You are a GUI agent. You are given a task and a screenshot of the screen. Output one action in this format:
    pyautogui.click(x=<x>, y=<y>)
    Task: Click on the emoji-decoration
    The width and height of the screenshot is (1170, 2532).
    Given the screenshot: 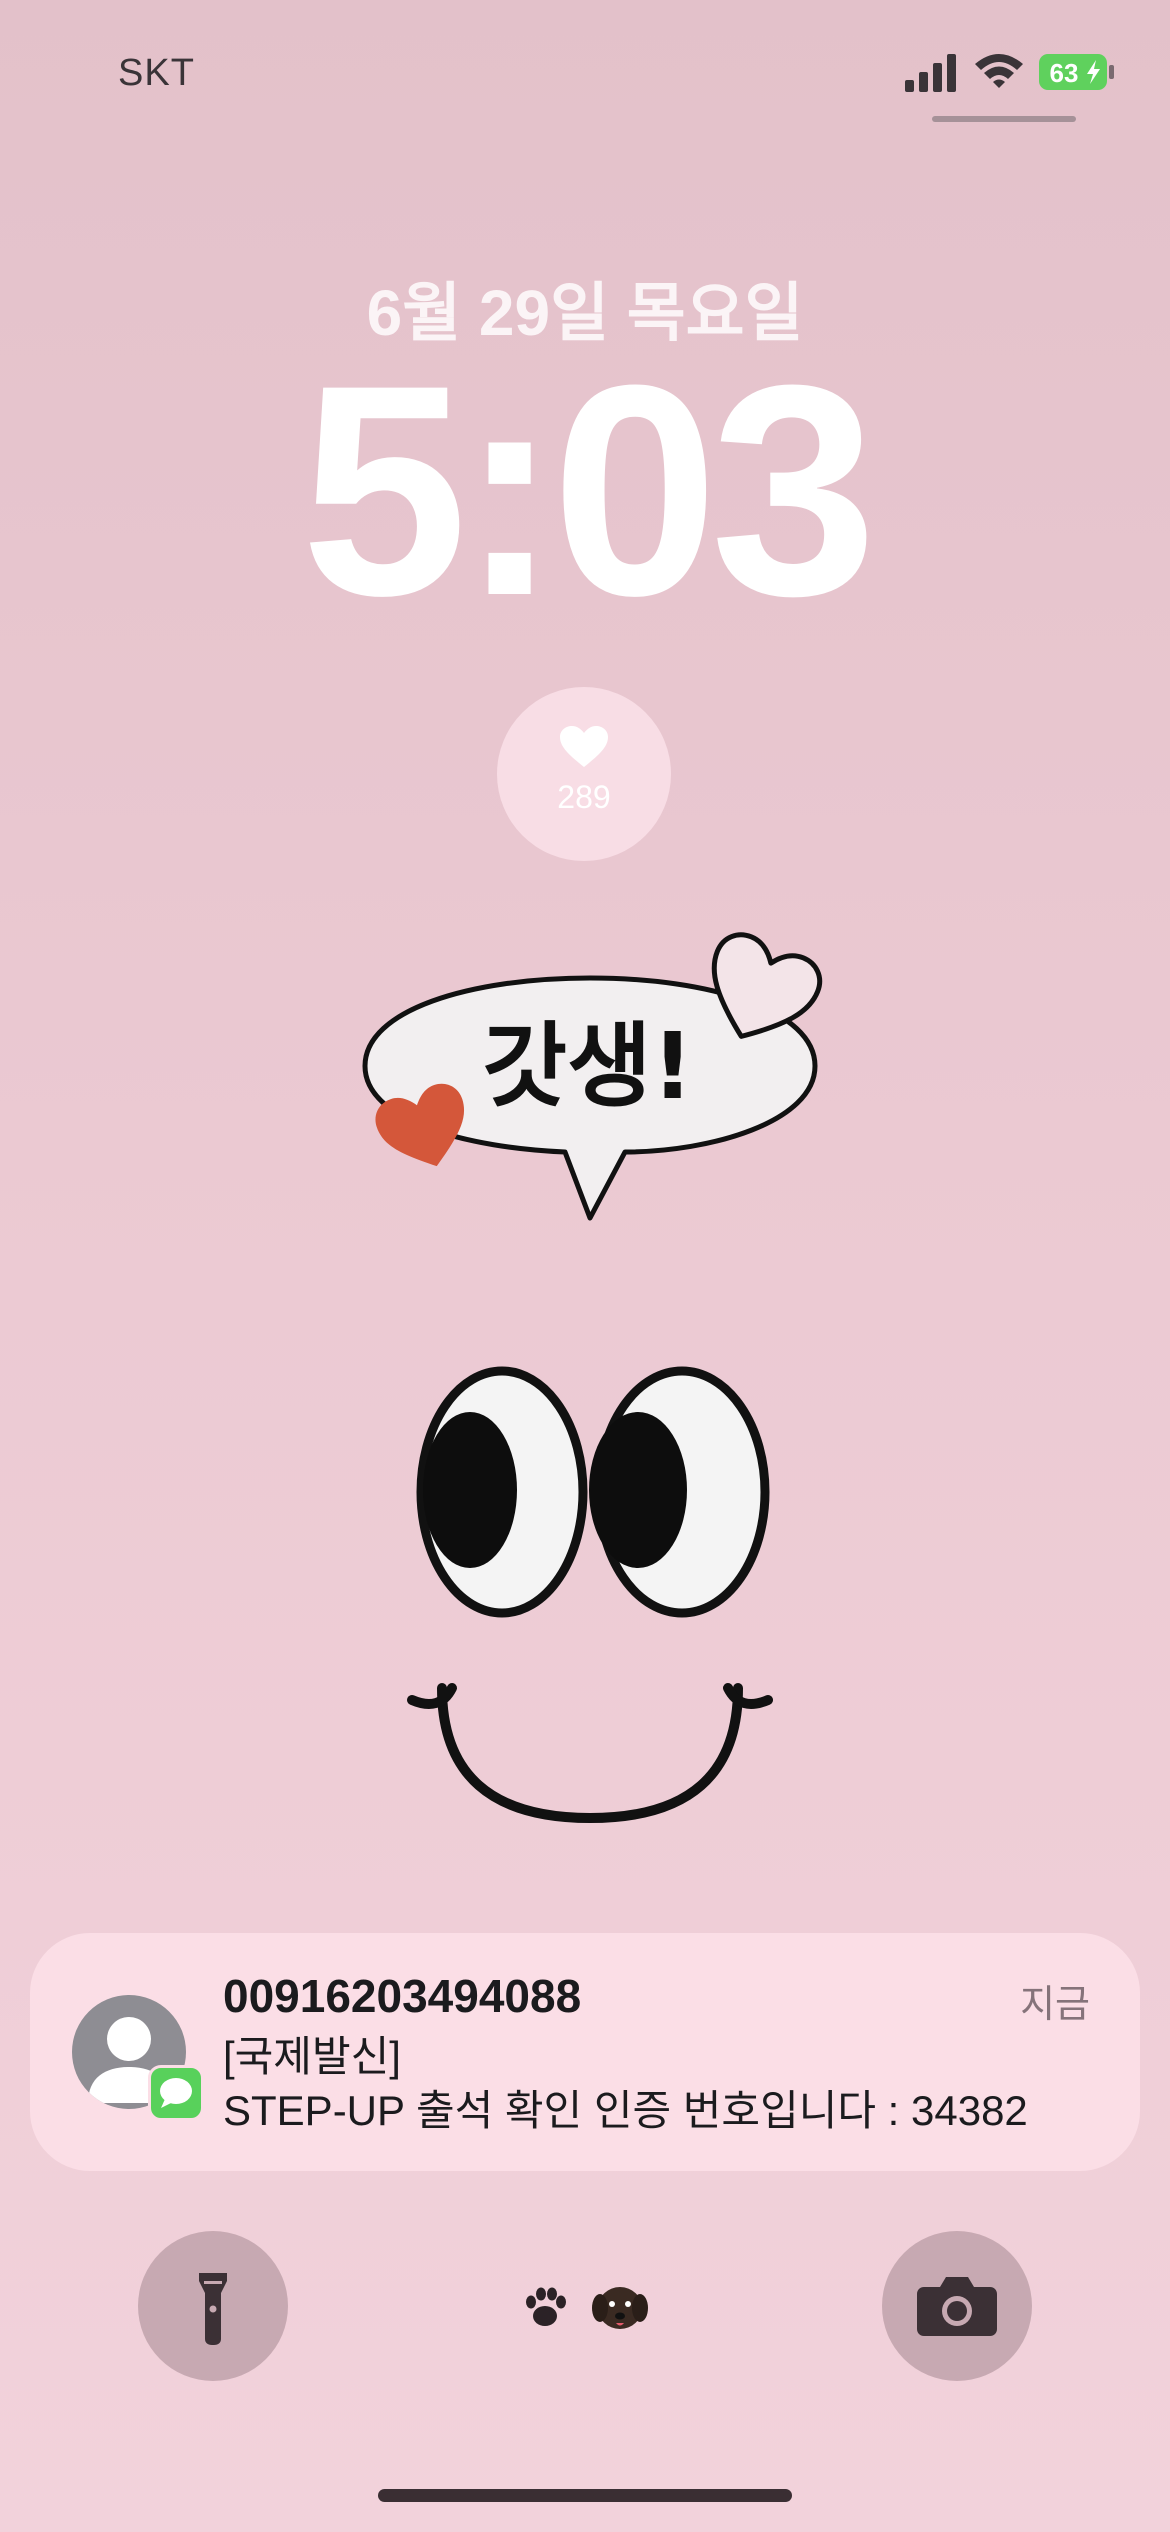 What is the action you would take?
    pyautogui.click(x=587, y=2308)
    